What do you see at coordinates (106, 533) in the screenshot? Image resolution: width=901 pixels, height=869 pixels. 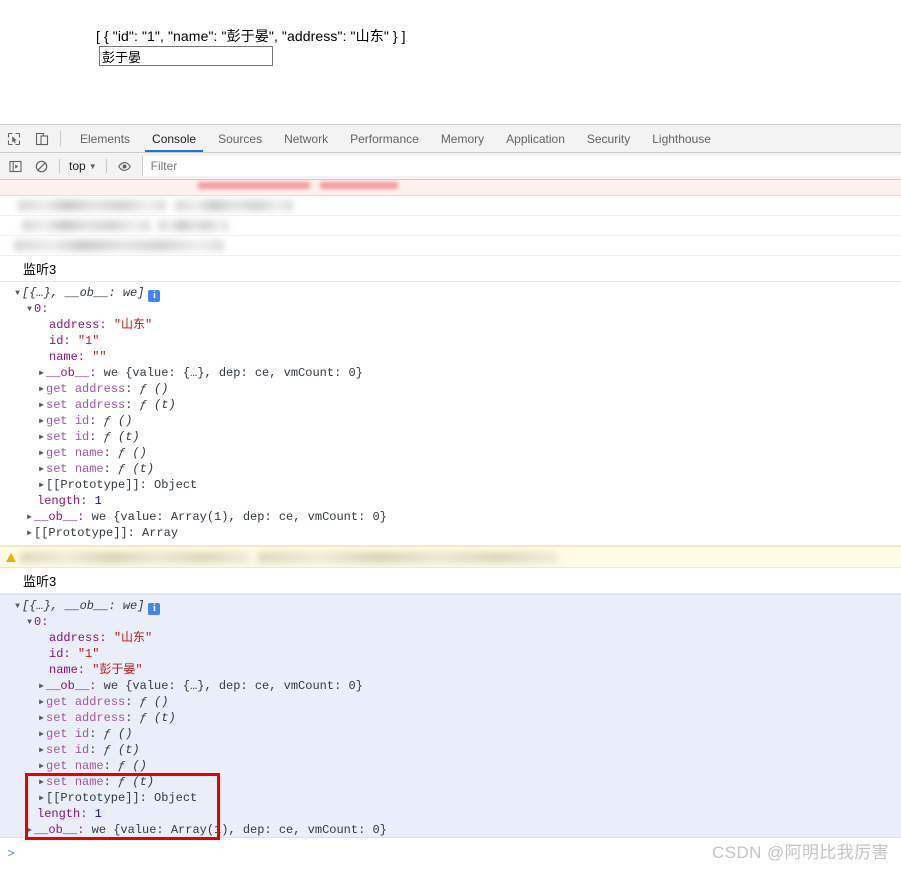 I see `prototype-label: [[Prototype]]: Array` at bounding box center [106, 533].